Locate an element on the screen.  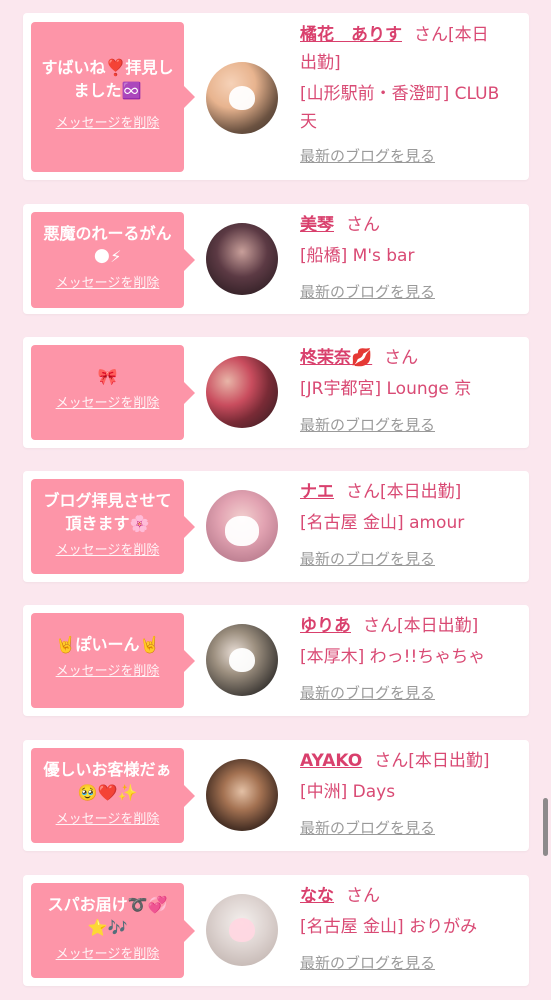
message-text-line1: ブログ拝見させて is located at coordinates (107, 500).